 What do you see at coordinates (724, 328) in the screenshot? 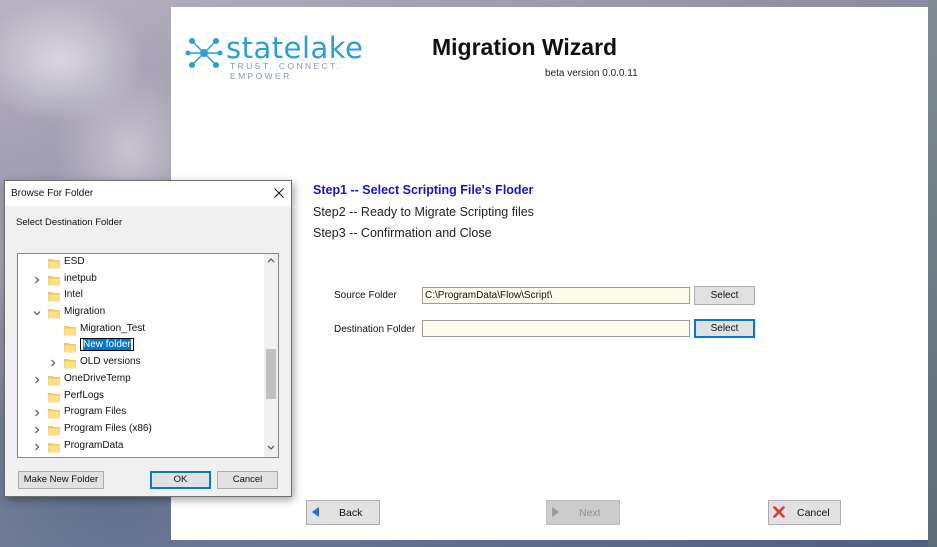
I see `destination-select-button: Select` at bounding box center [724, 328].